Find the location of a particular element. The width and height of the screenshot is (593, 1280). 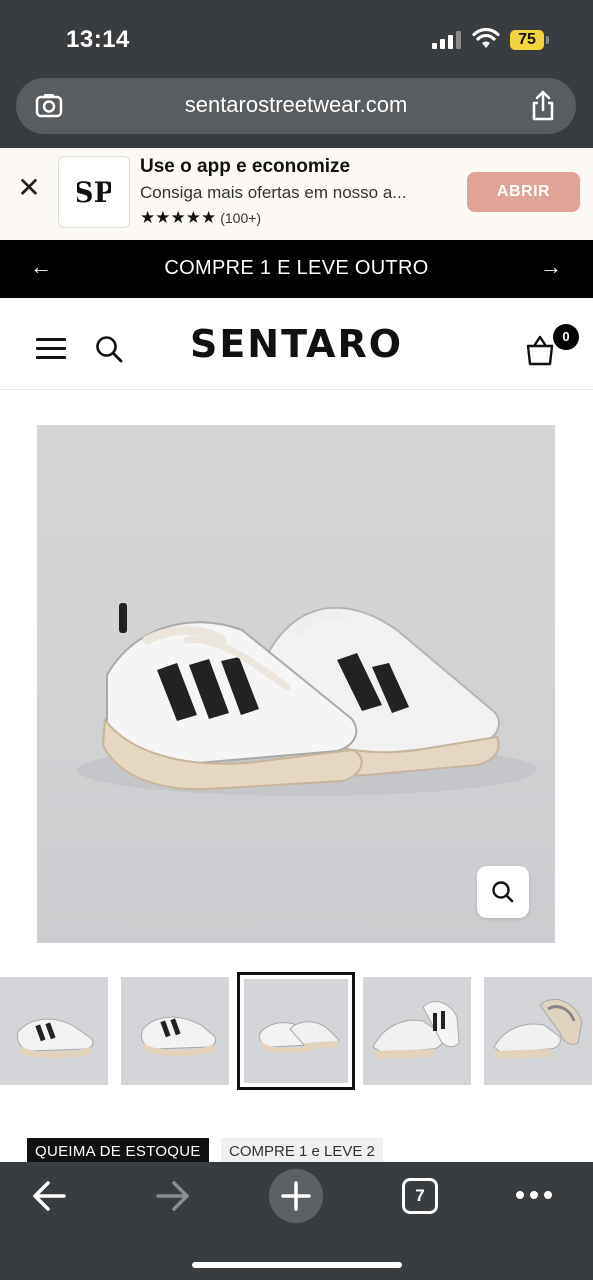

store-logo: SENTARO is located at coordinates (296, 344).